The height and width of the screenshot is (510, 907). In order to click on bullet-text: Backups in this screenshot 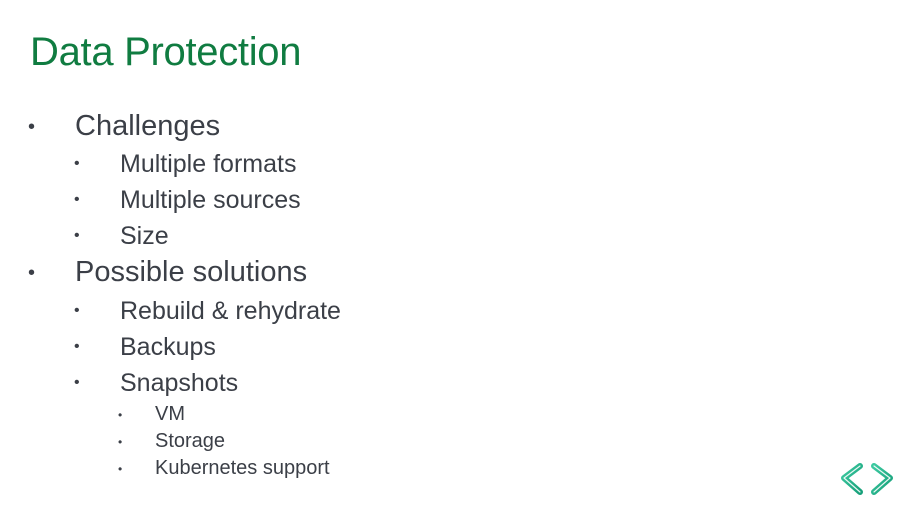, I will do `click(168, 347)`.